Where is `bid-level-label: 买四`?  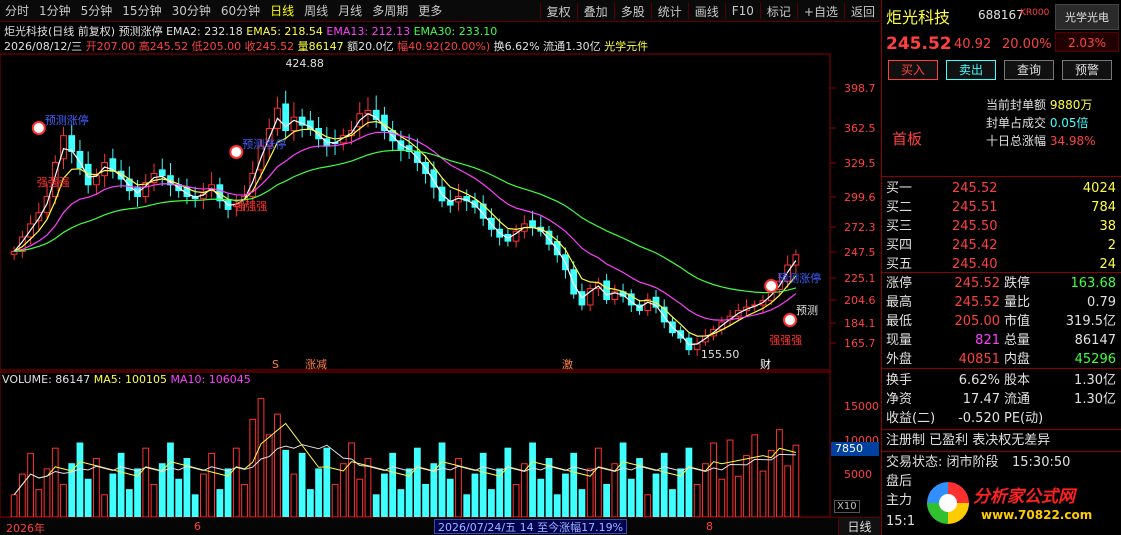
bid-level-label: 买四 is located at coordinates (899, 245).